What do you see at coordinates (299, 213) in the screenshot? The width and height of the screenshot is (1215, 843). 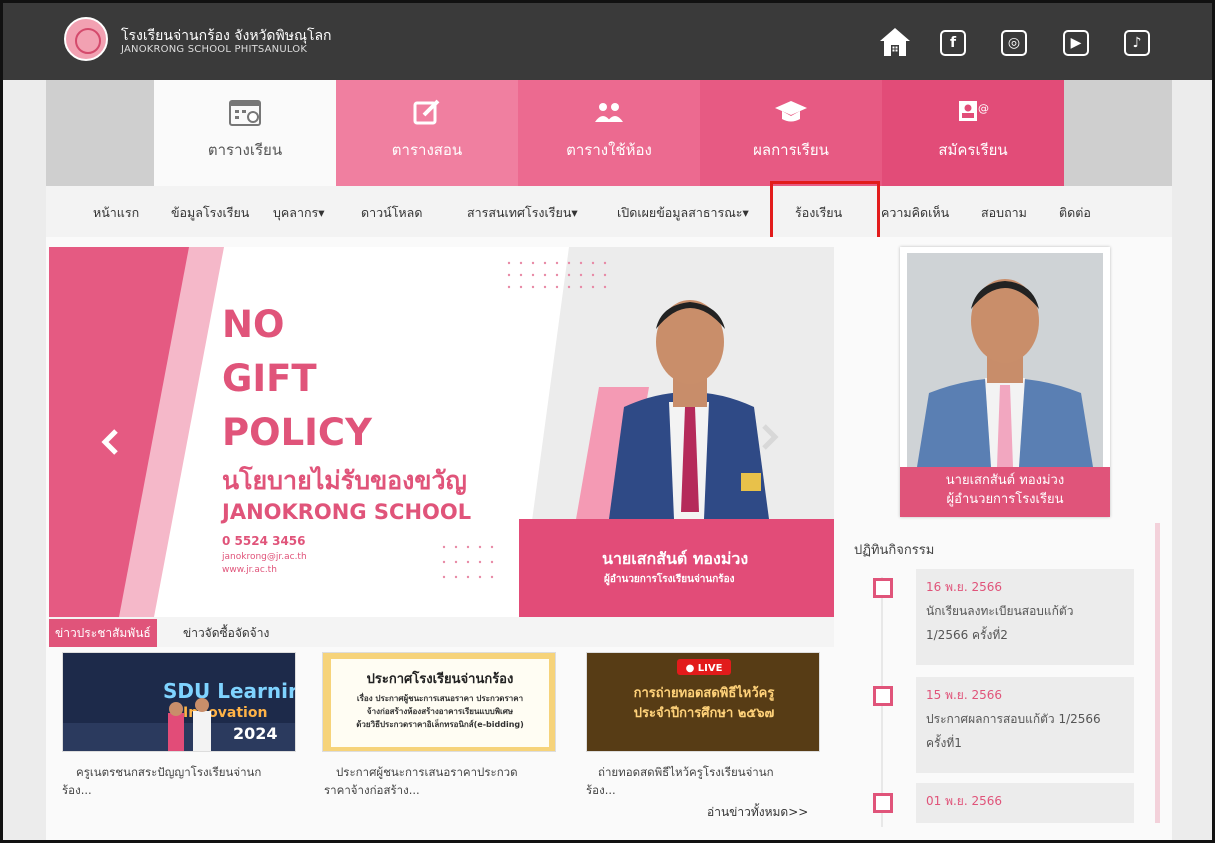 I see `nav-personnel: บุคลากร▾` at bounding box center [299, 213].